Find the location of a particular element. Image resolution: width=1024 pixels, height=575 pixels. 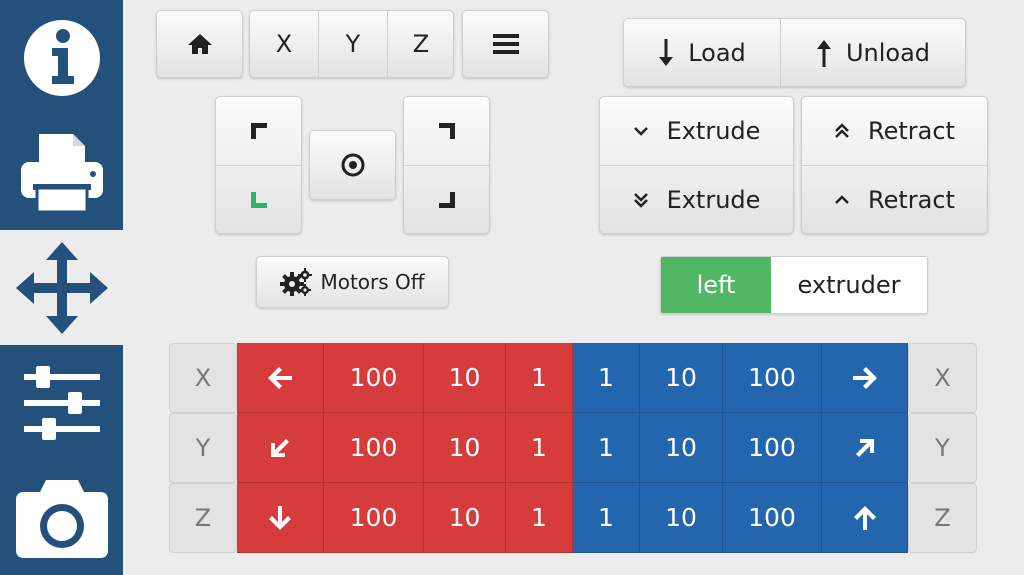

jog-axis-label-z-right: Z is located at coordinates (942, 518).